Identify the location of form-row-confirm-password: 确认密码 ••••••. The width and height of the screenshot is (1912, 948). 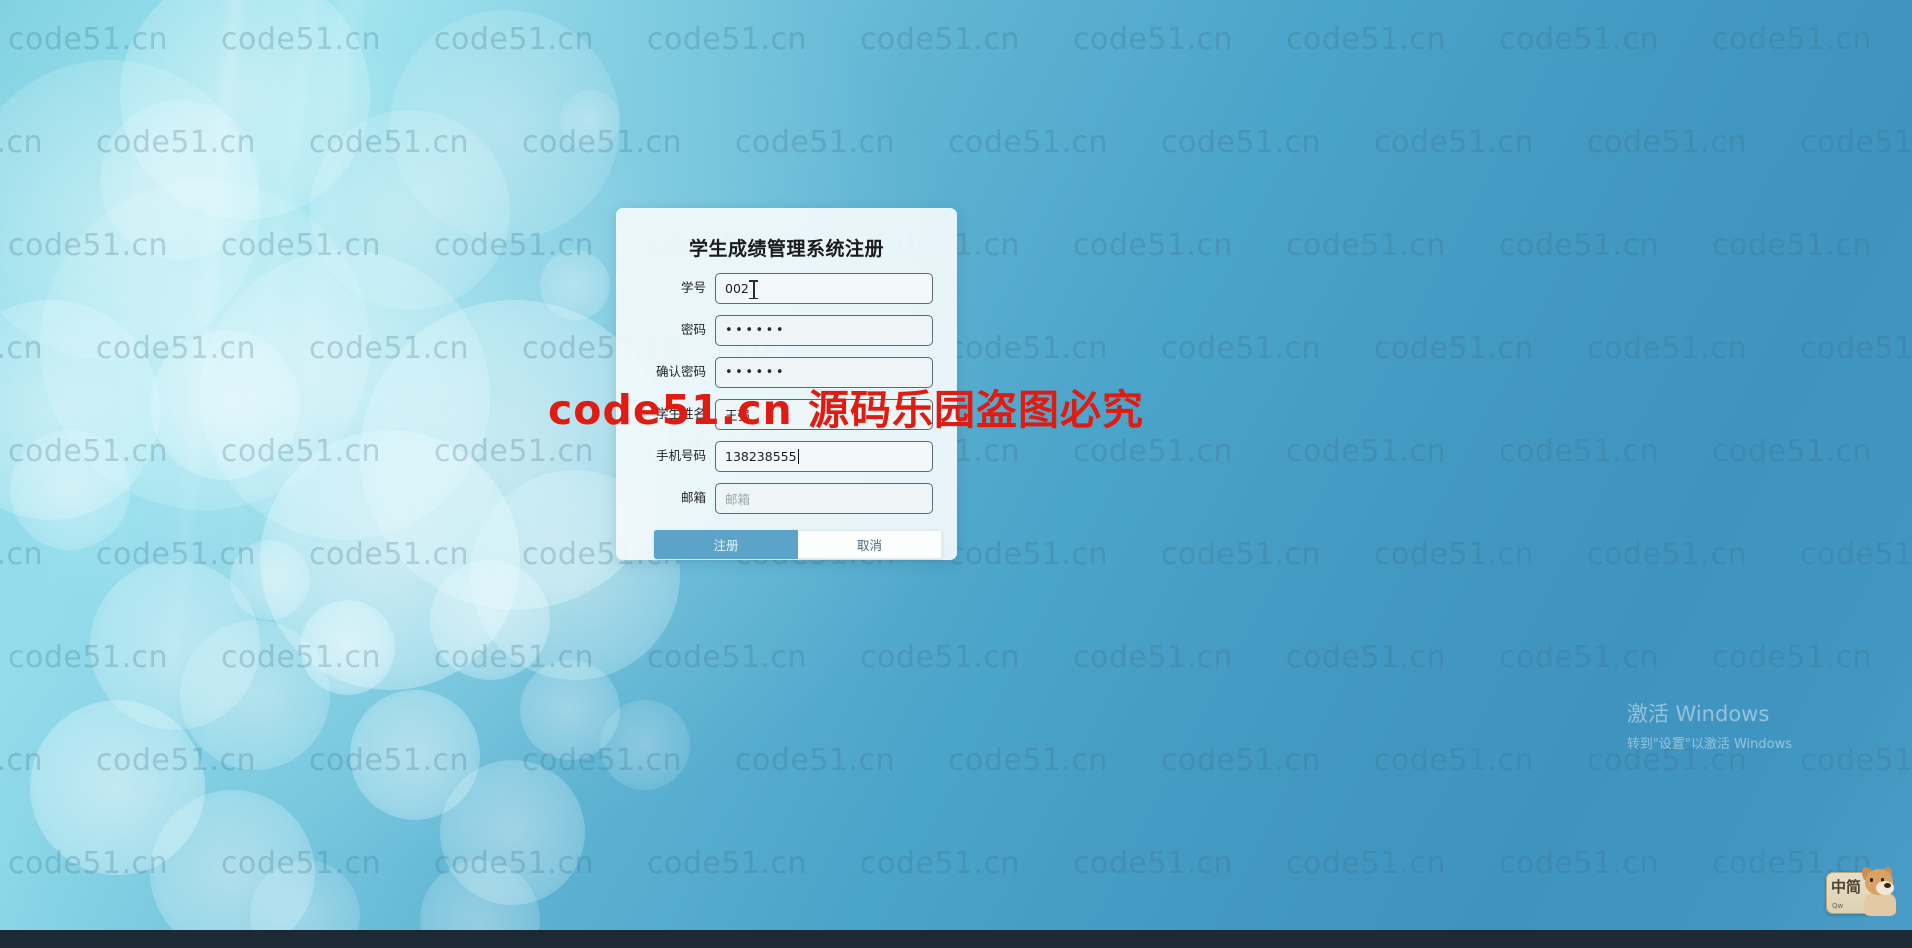
(776, 372).